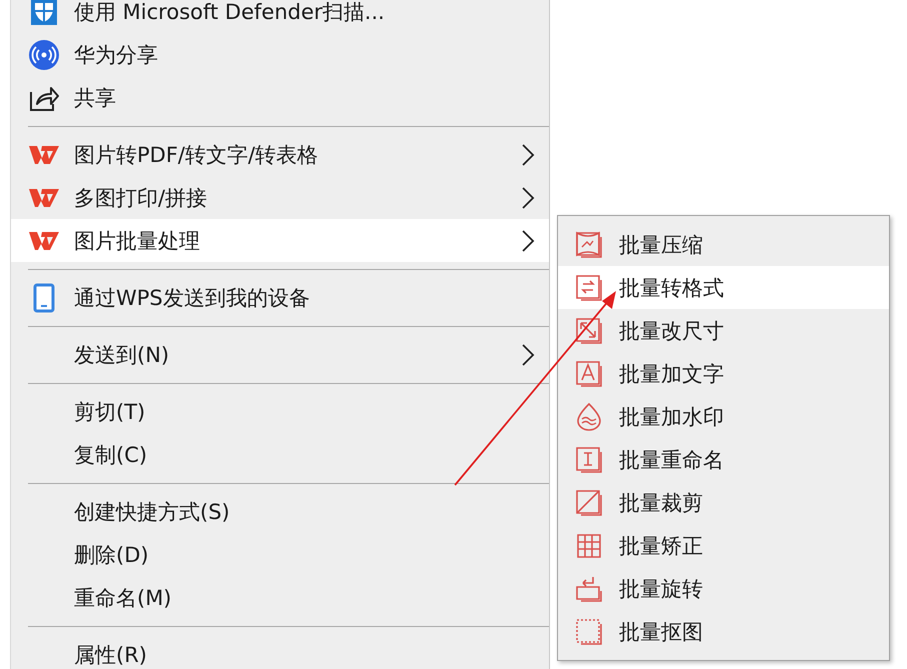  What do you see at coordinates (723, 588) in the screenshot?
I see `submenu-item: 批量旋转` at bounding box center [723, 588].